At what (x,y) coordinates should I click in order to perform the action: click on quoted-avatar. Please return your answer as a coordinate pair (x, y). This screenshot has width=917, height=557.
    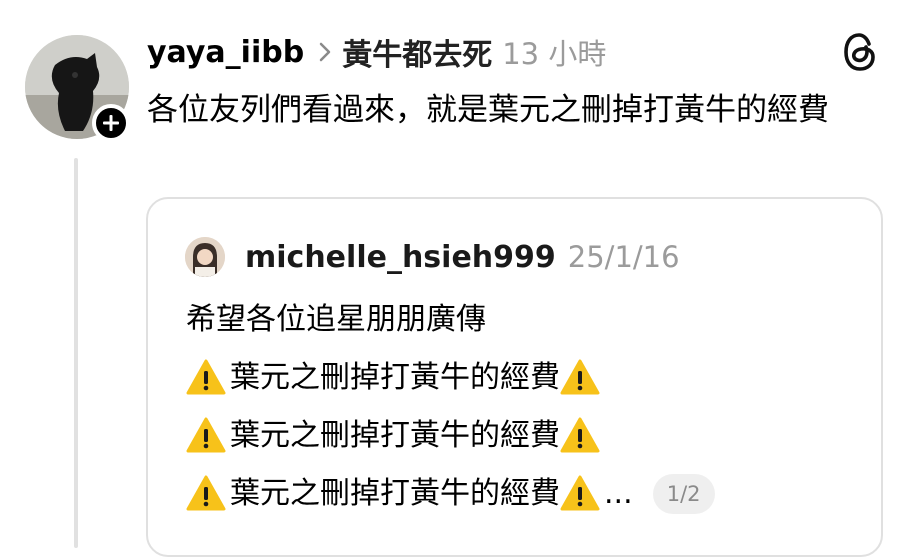
    Looking at the image, I should click on (205, 257).